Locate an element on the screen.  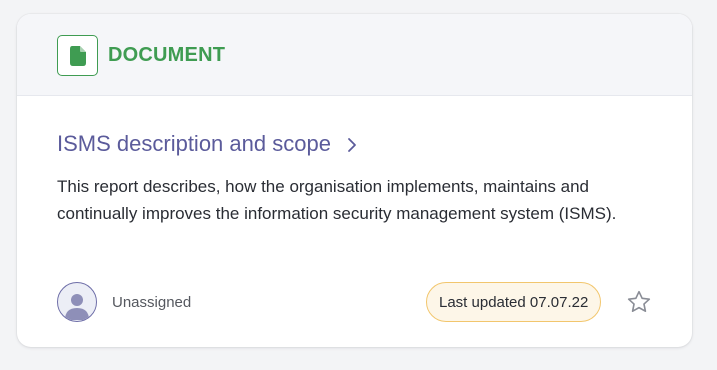
assignee-label: Unassigned is located at coordinates (152, 302).